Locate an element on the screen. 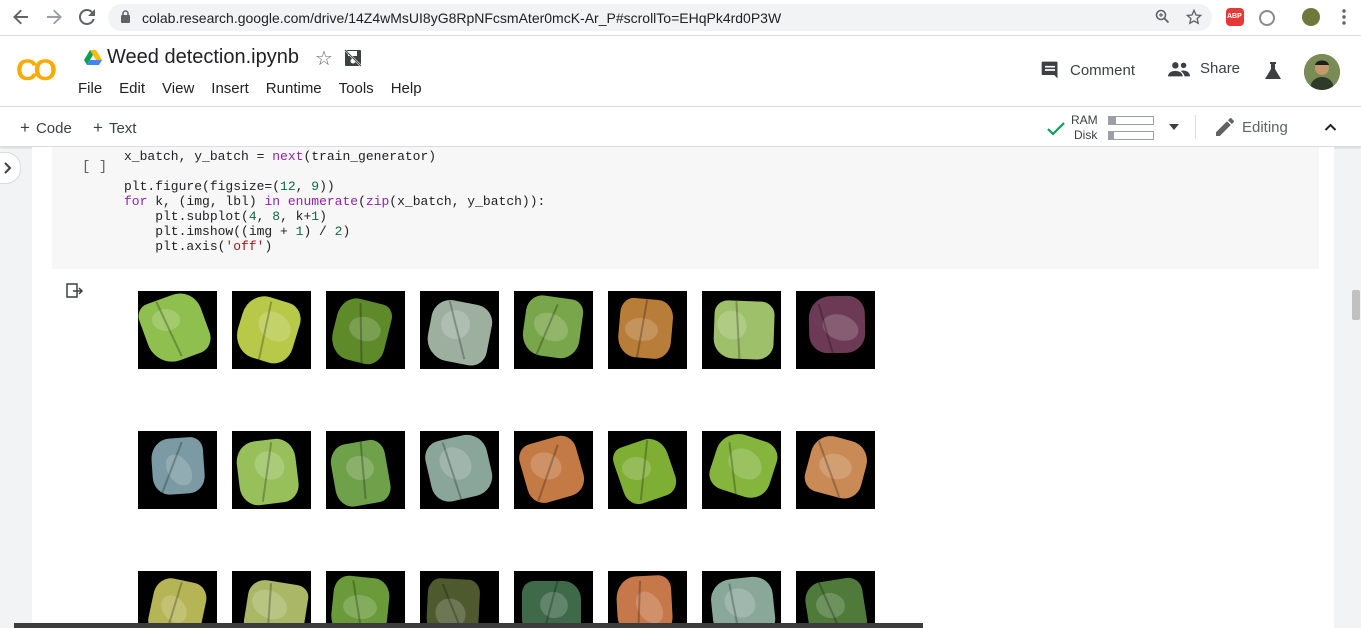 The height and width of the screenshot is (628, 1361). menu-help: Help is located at coordinates (406, 88).